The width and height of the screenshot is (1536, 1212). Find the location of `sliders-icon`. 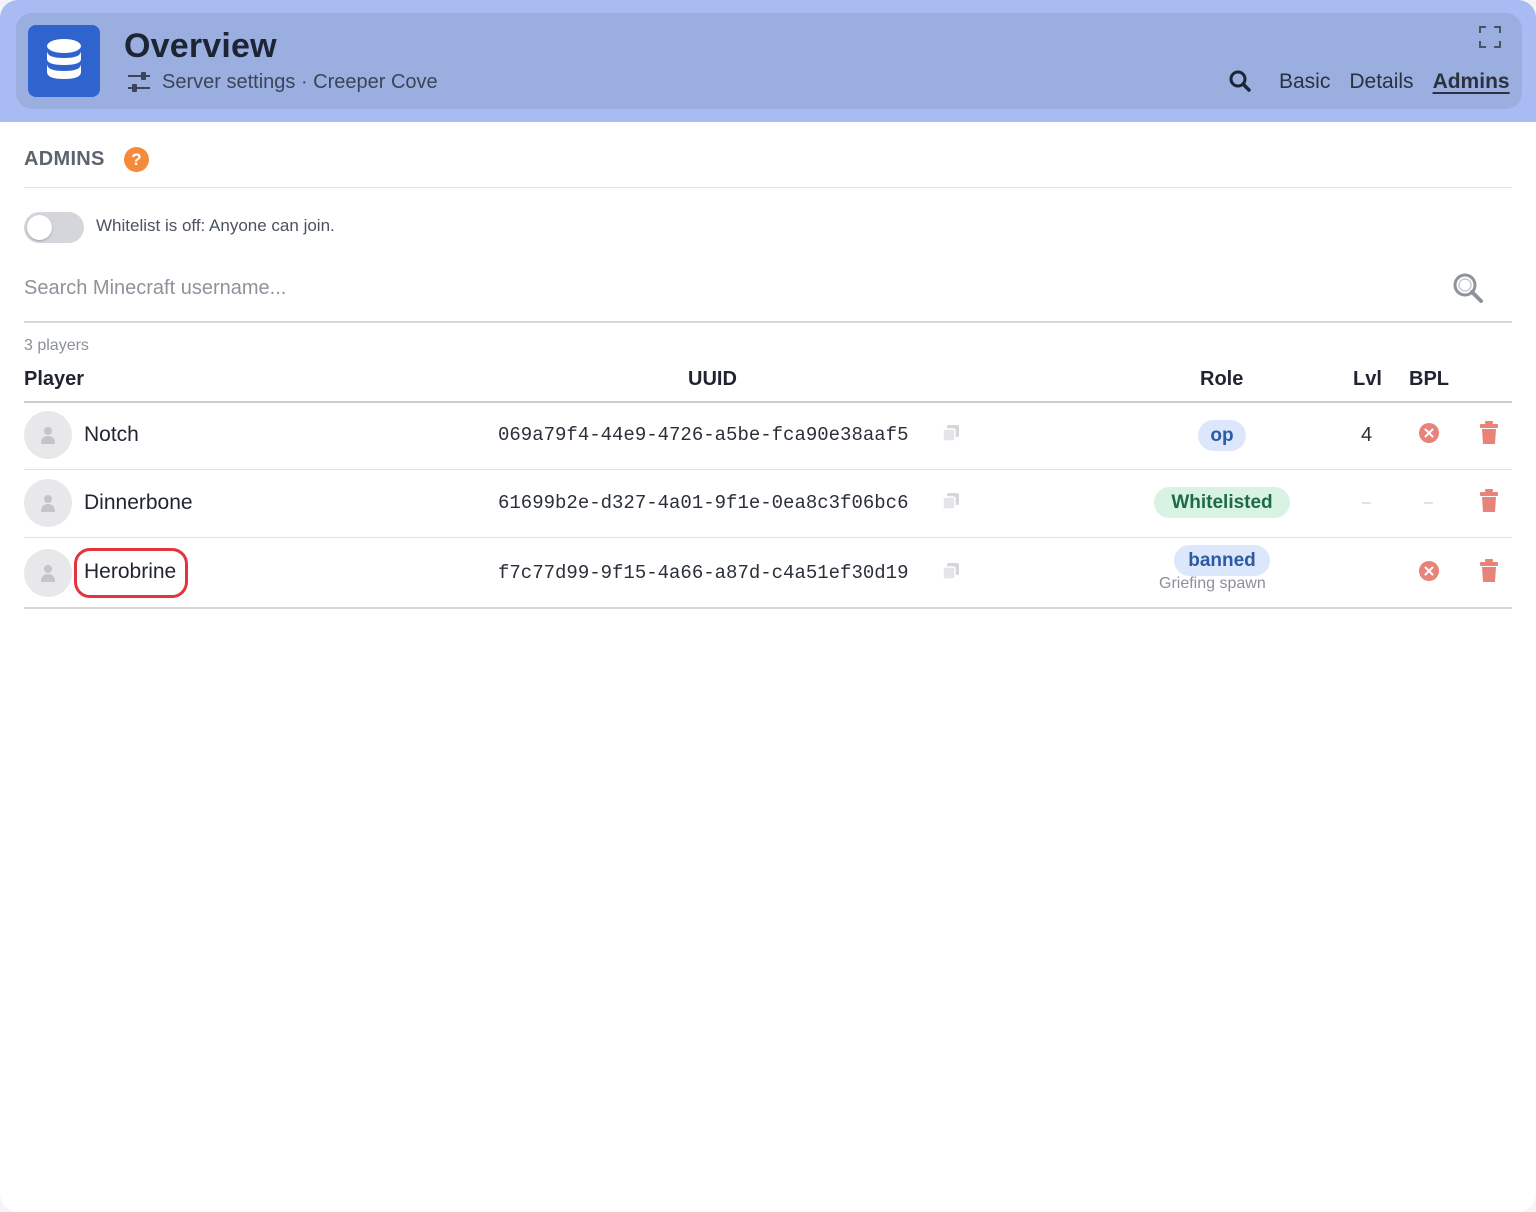

sliders-icon is located at coordinates (139, 82).